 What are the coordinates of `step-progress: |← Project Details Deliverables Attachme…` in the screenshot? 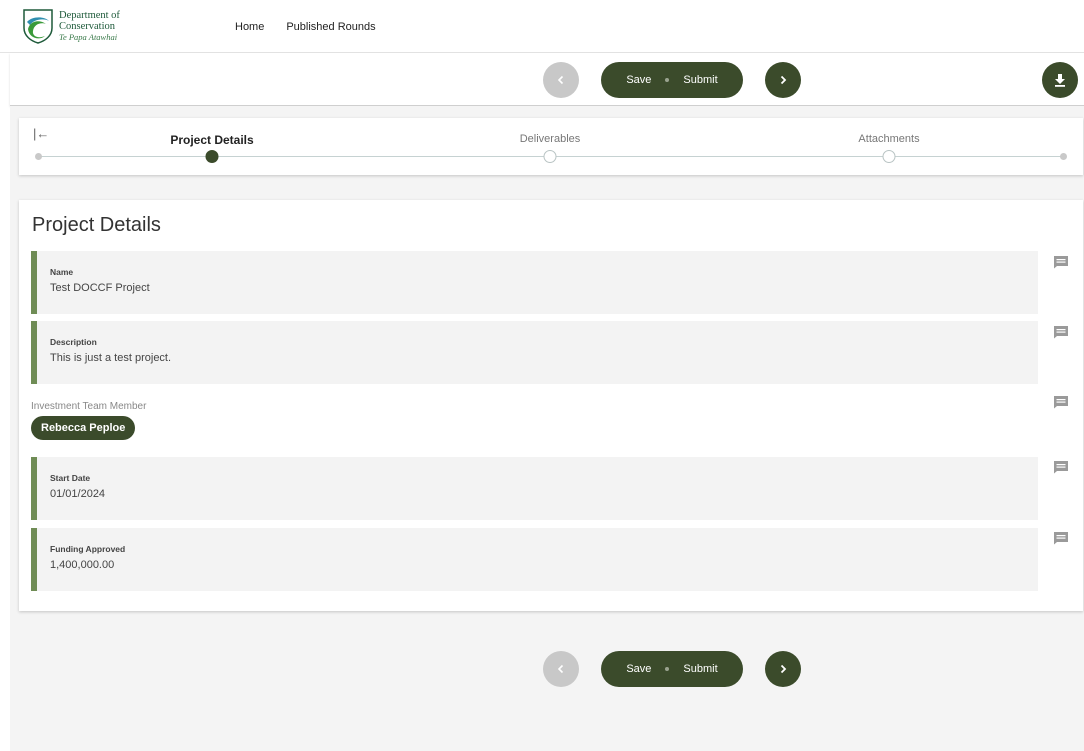 It's located at (551, 146).